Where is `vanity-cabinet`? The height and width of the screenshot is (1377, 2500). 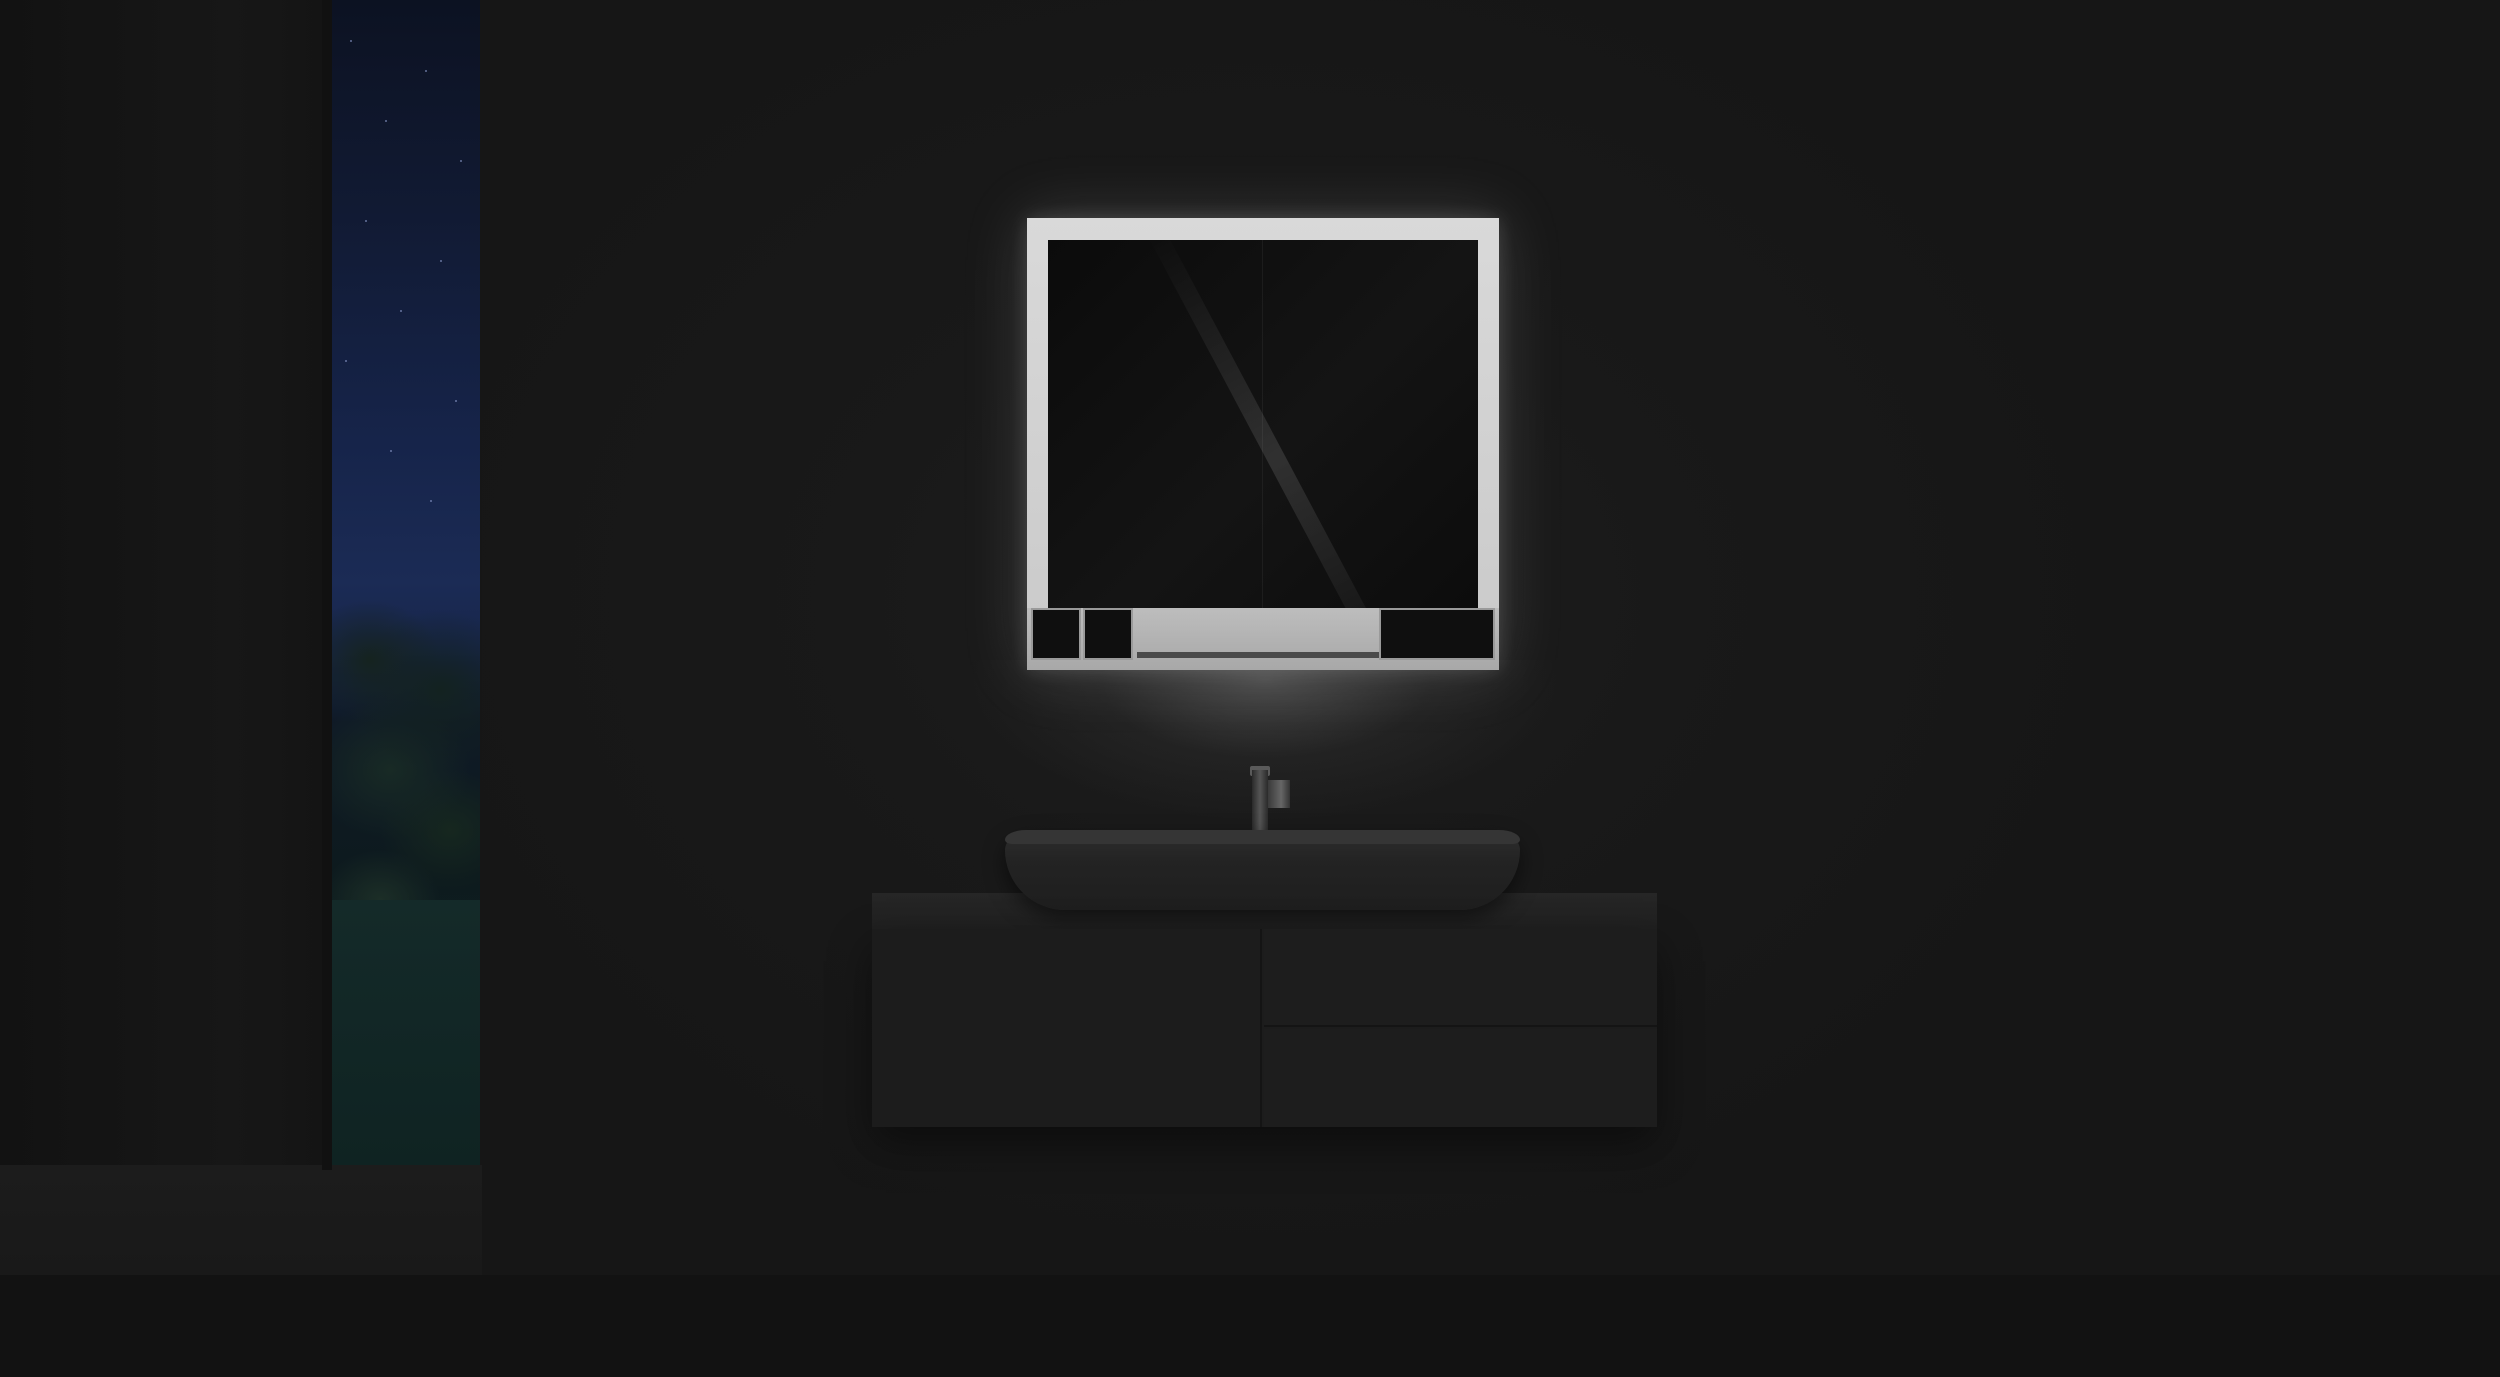 vanity-cabinet is located at coordinates (1264, 1028).